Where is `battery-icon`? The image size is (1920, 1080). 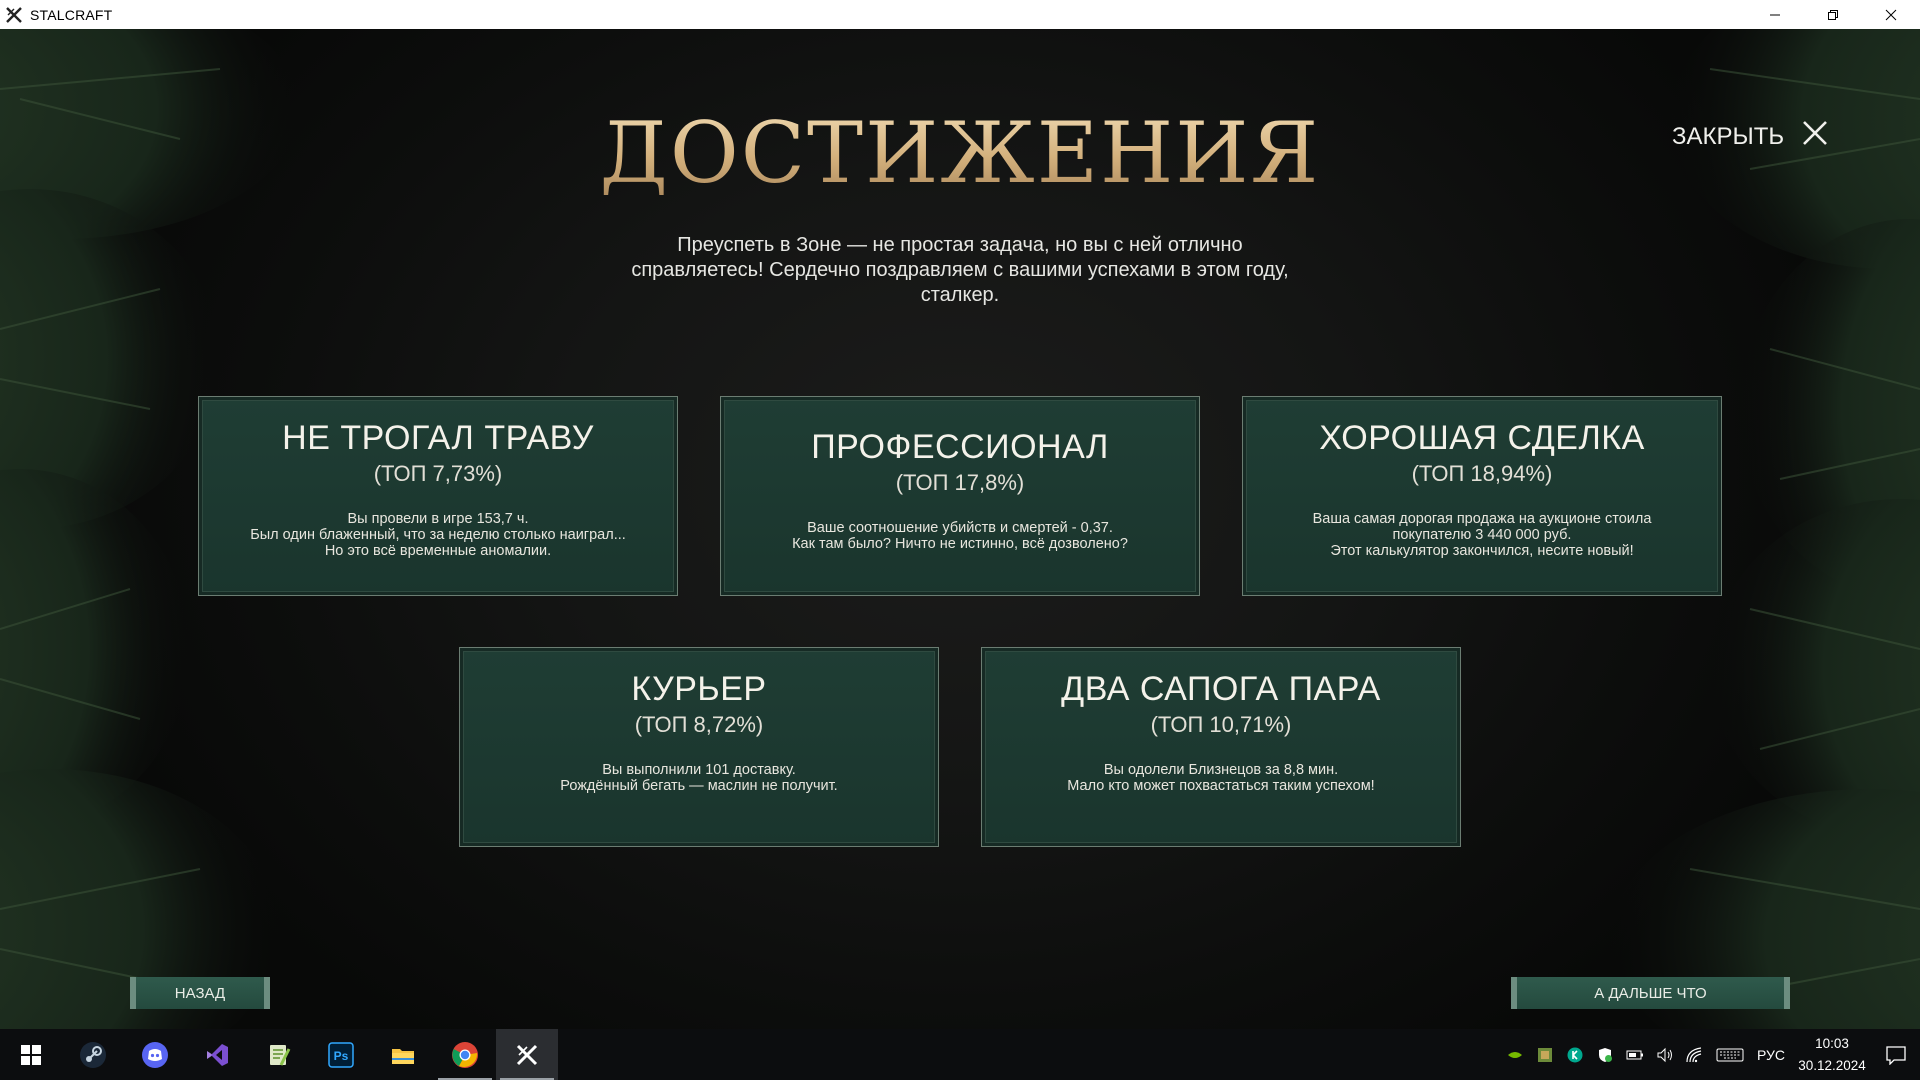
battery-icon is located at coordinates (1635, 1054).